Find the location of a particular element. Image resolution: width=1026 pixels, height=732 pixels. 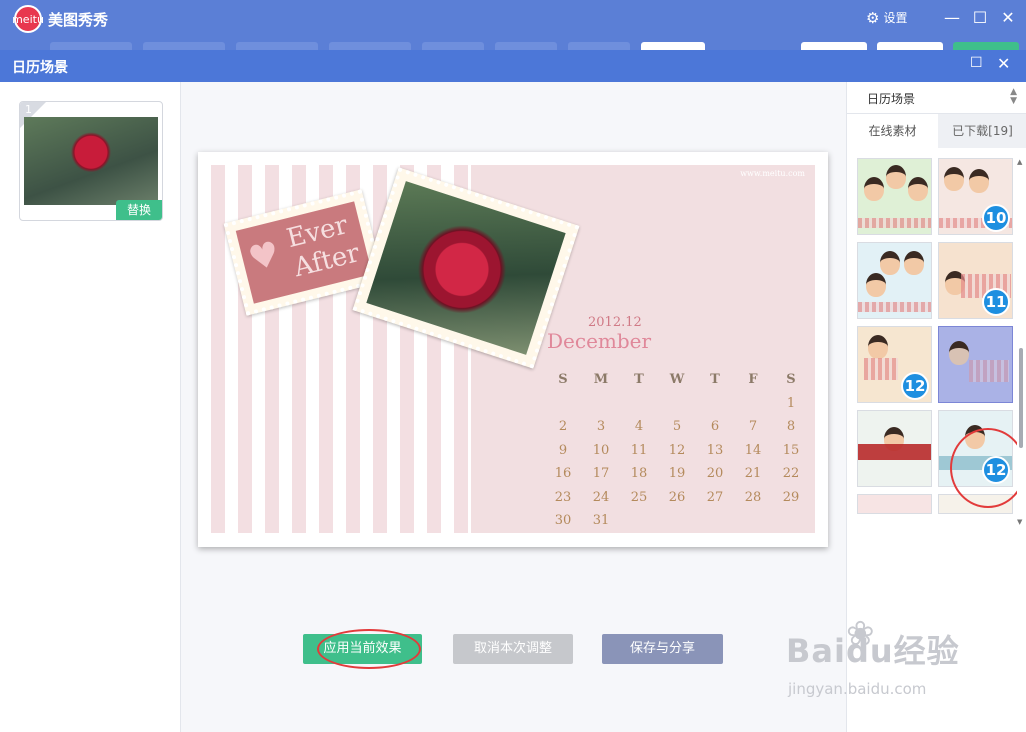

calendar-weekday-row: SMTWTFS is located at coordinates (677, 380).